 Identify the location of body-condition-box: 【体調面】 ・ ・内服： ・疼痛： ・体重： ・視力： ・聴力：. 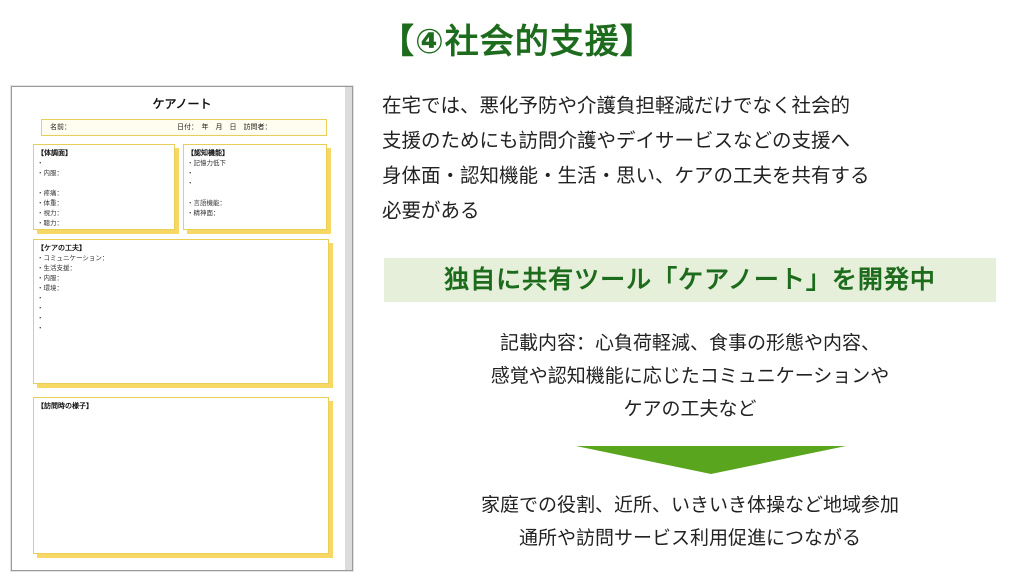
(104, 187).